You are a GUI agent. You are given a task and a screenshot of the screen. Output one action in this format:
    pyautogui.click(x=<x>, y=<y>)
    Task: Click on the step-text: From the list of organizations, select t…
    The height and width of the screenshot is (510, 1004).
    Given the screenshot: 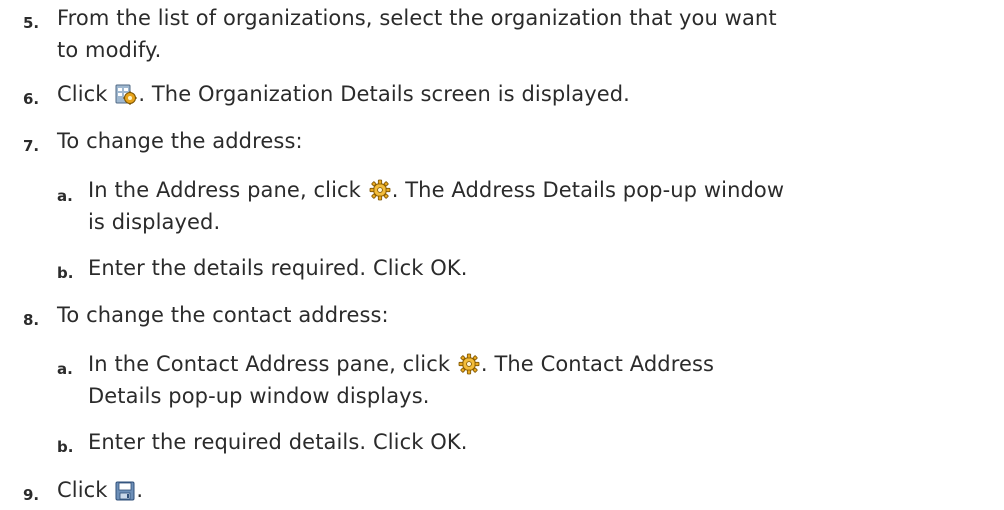 What is the action you would take?
    pyautogui.click(x=417, y=18)
    